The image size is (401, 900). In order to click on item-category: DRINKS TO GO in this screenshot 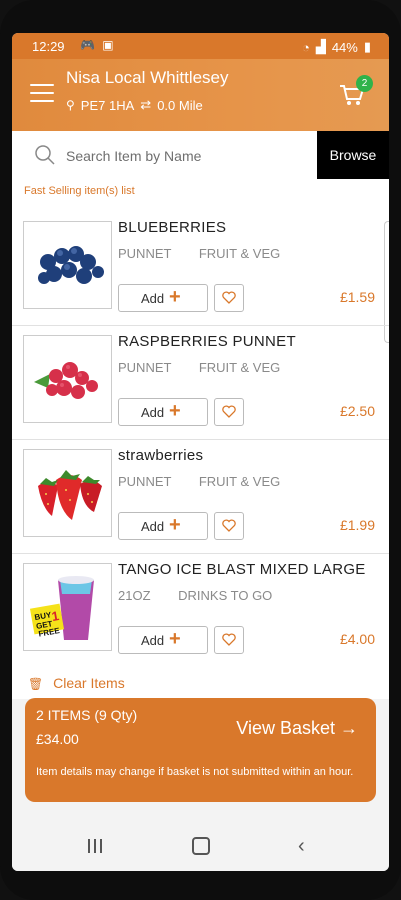, I will do `click(225, 595)`.